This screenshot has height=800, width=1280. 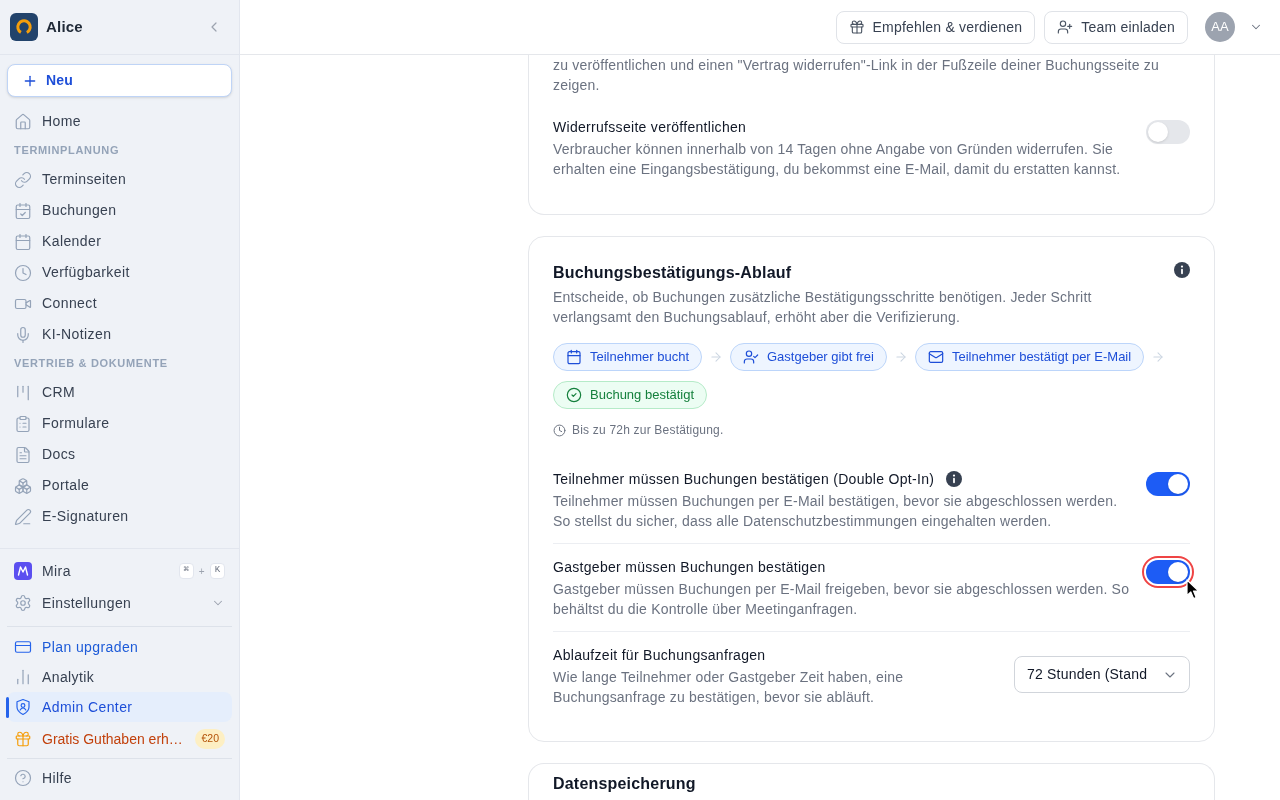 What do you see at coordinates (23, 647) in the screenshot?
I see `credit-card-icon` at bounding box center [23, 647].